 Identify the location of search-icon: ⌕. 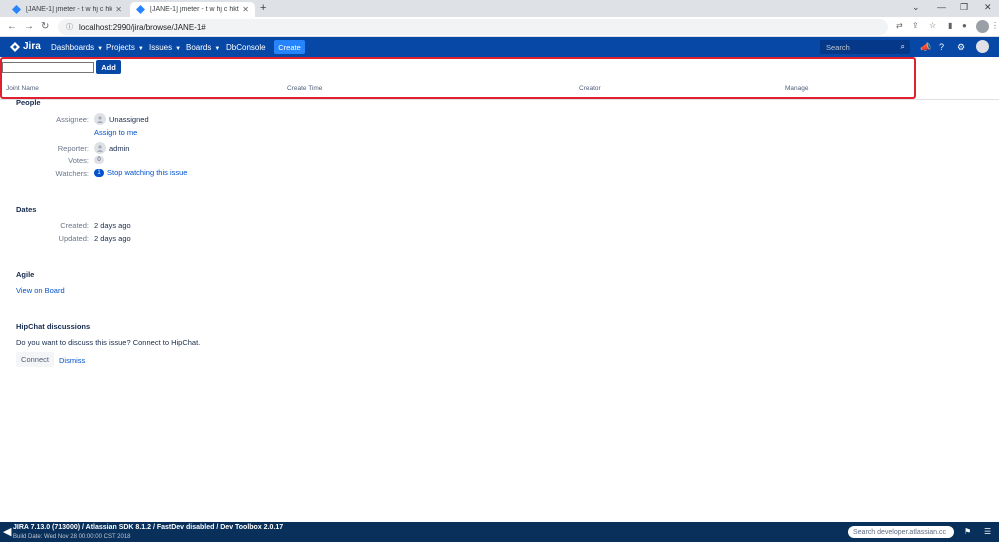
(902, 46).